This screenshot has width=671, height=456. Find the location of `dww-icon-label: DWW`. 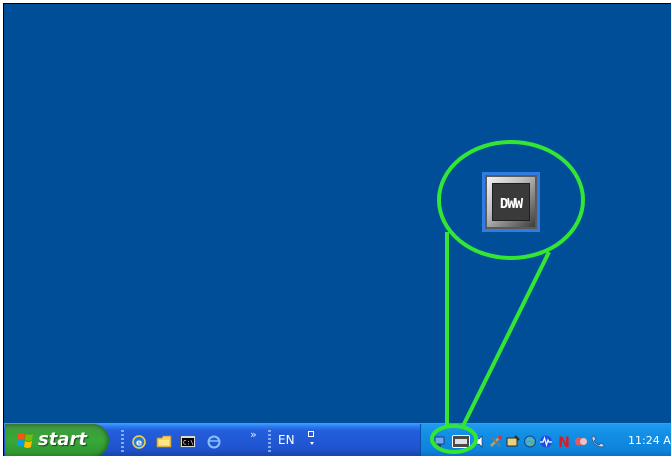

dww-icon-label: DWW is located at coordinates (511, 204).